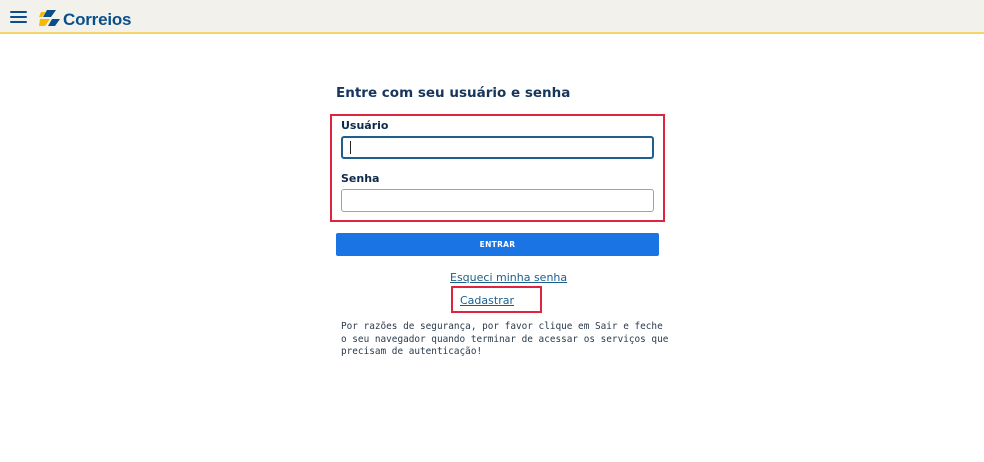 The width and height of the screenshot is (984, 462). I want to click on password-input, so click(497, 200).